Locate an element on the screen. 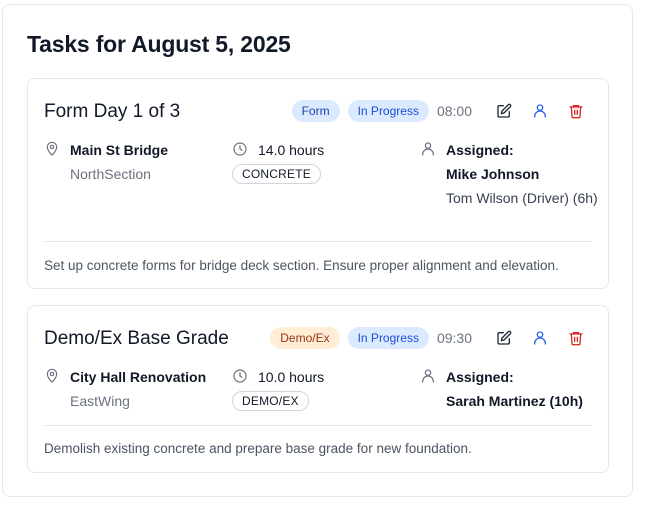 The image size is (657, 522). category-chip: CONCRETE is located at coordinates (276, 174).